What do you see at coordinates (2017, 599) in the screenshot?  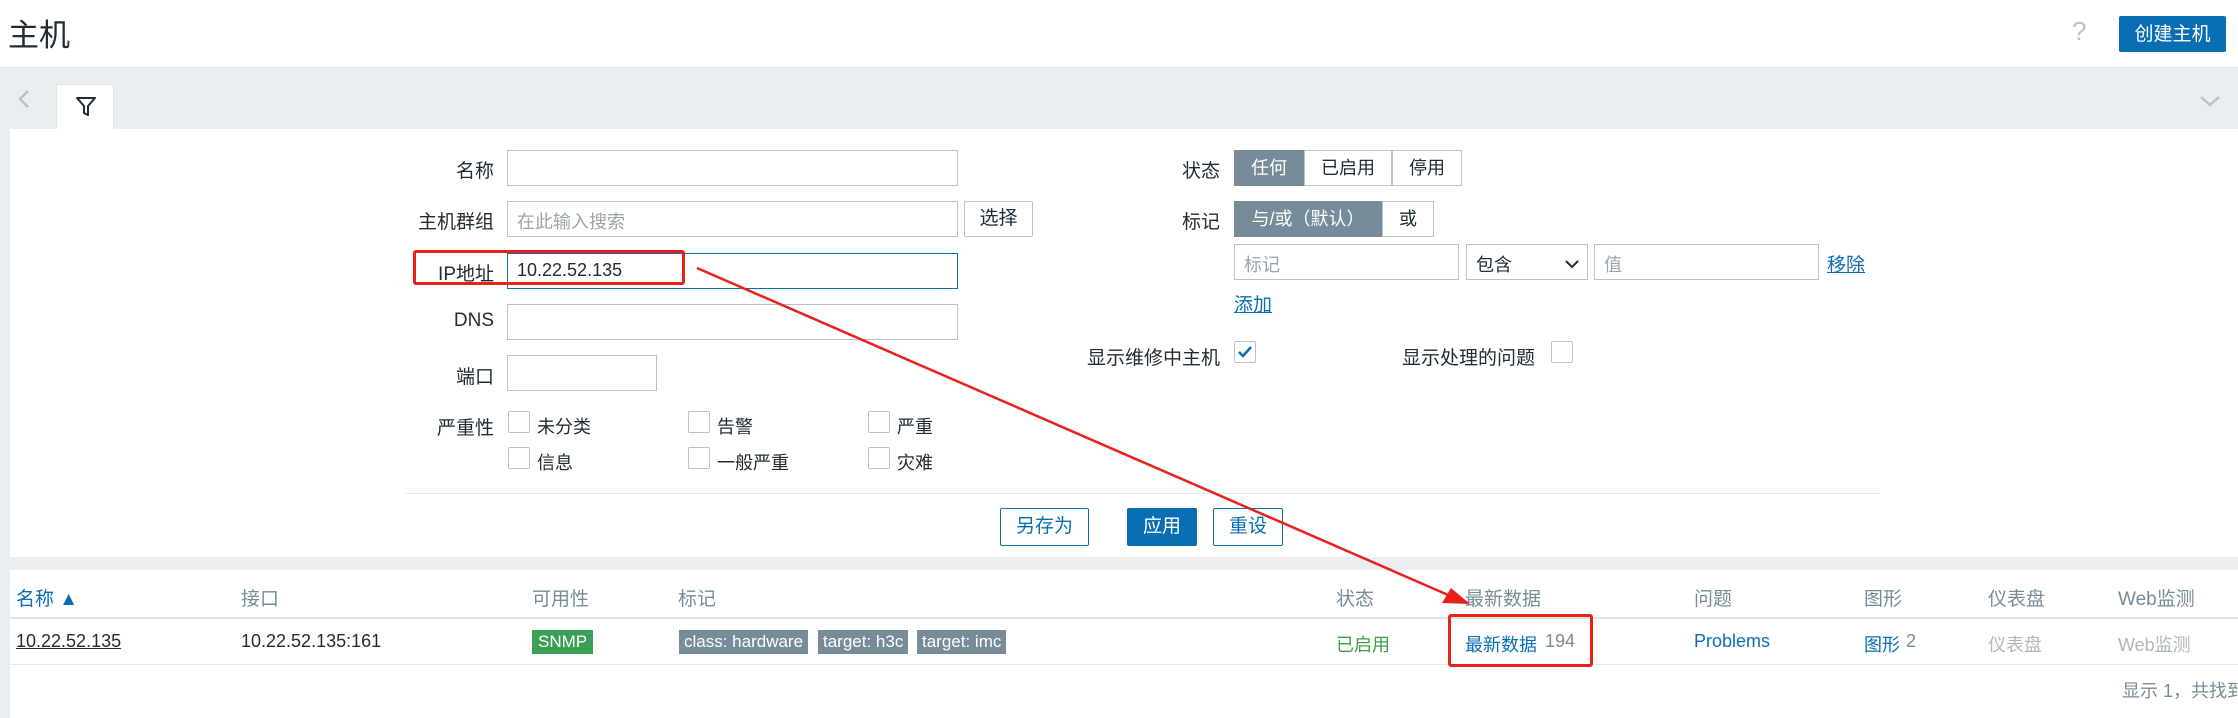 I see `col-header-dashboards: 仪表盘` at bounding box center [2017, 599].